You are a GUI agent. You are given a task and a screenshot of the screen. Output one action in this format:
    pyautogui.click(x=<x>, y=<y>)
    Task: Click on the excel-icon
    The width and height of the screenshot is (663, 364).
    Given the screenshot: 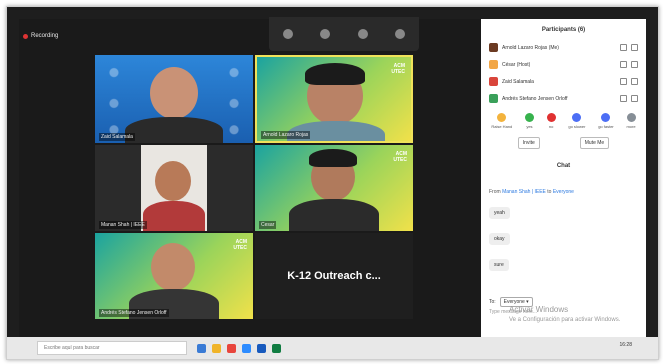 What is the action you would take?
    pyautogui.click(x=276, y=348)
    